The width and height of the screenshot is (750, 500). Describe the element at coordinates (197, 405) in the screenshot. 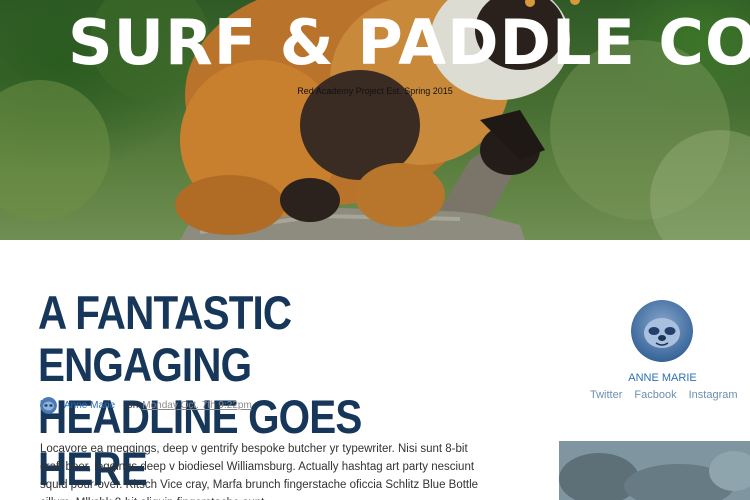

I see `post-date-link: Monday Oct. 7th 9:22pm` at that location.